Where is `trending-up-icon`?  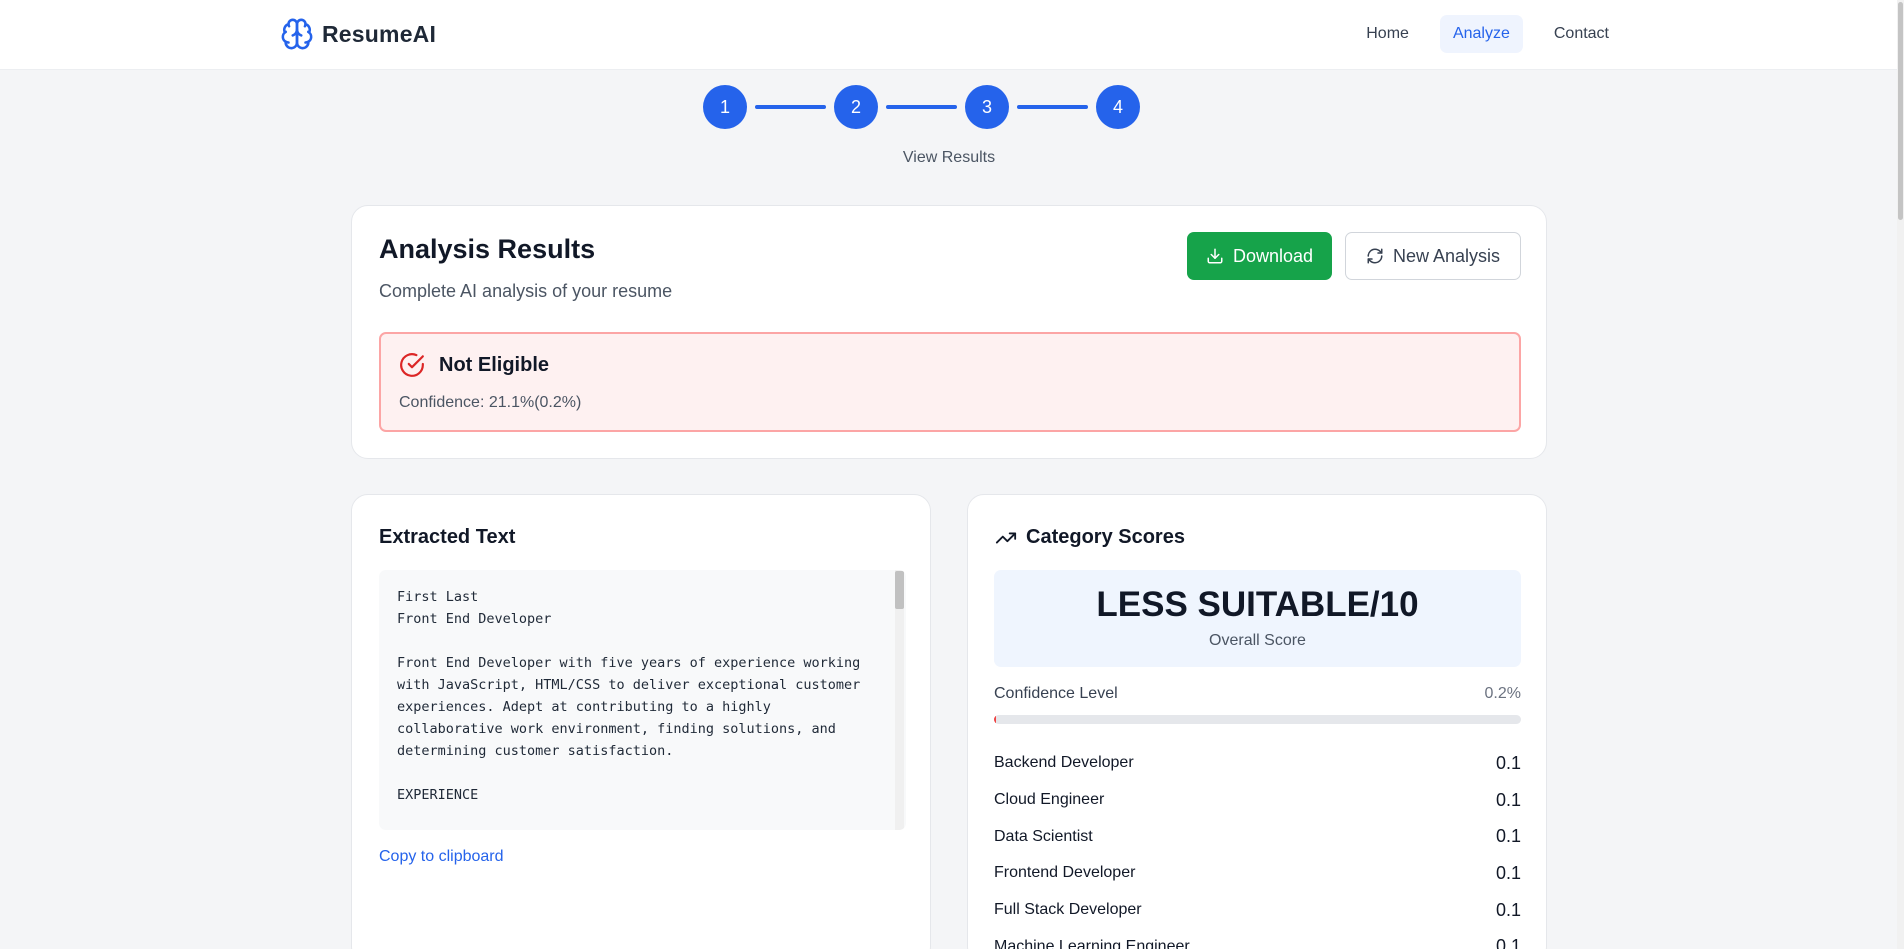 trending-up-icon is located at coordinates (1006, 537).